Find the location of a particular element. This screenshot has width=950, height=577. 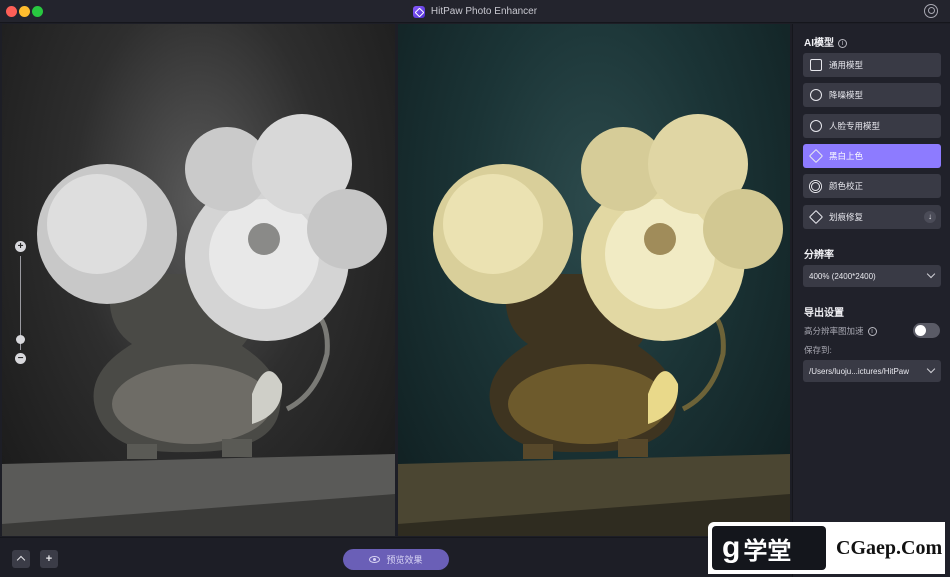

app-title: HitPaw Photo Enhancer is located at coordinates (475, 11).